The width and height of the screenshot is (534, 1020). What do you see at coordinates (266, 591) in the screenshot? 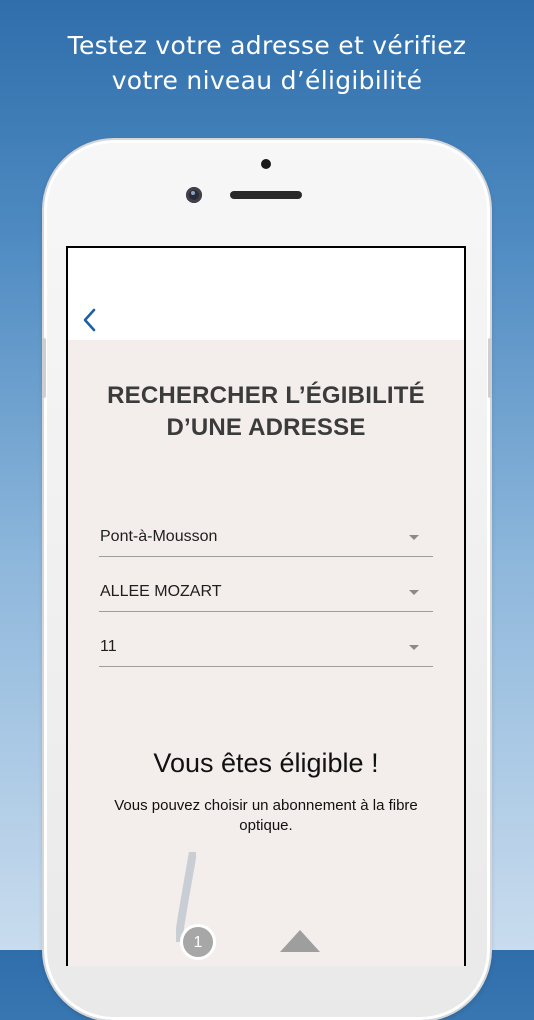
I see `street-select: ALLEE MOZART` at bounding box center [266, 591].